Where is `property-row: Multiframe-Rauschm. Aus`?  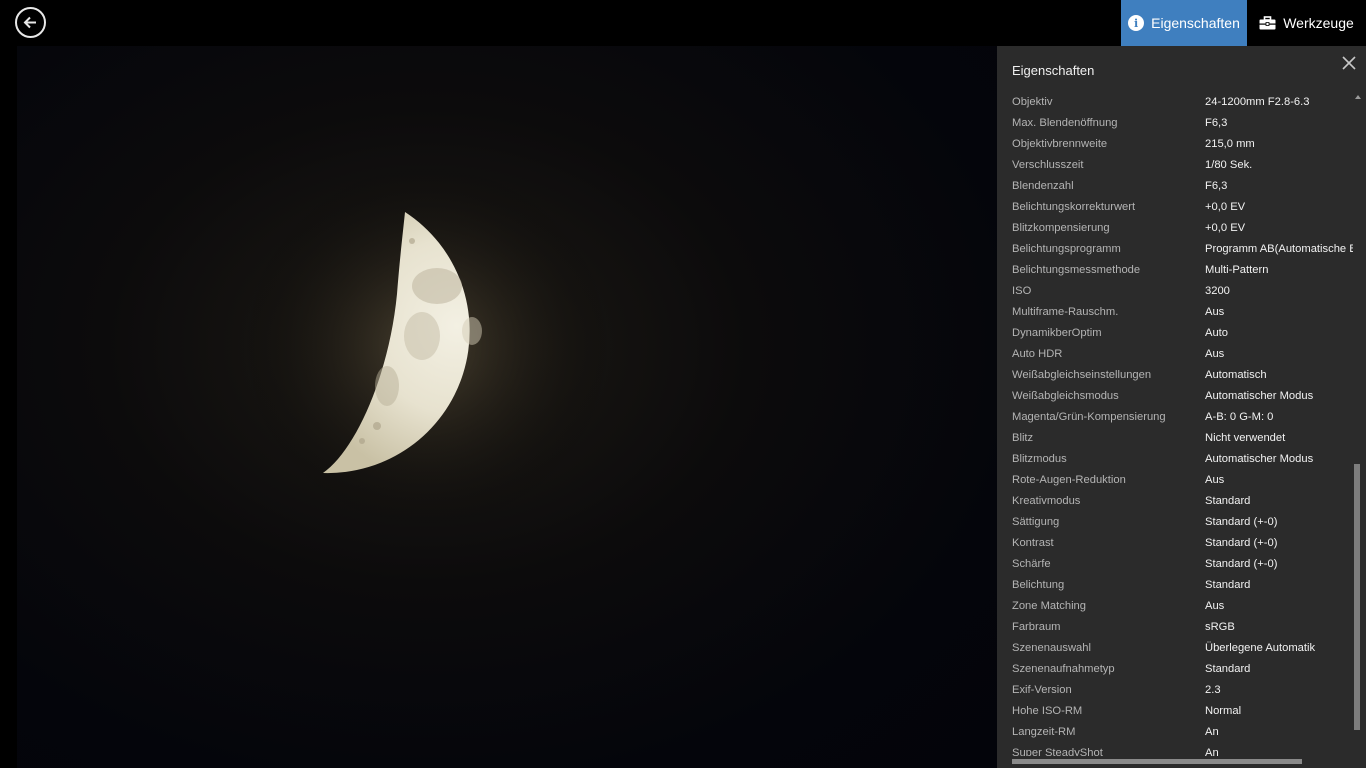
property-row: Multiframe-Rauschm. Aus is located at coordinates (1175, 312).